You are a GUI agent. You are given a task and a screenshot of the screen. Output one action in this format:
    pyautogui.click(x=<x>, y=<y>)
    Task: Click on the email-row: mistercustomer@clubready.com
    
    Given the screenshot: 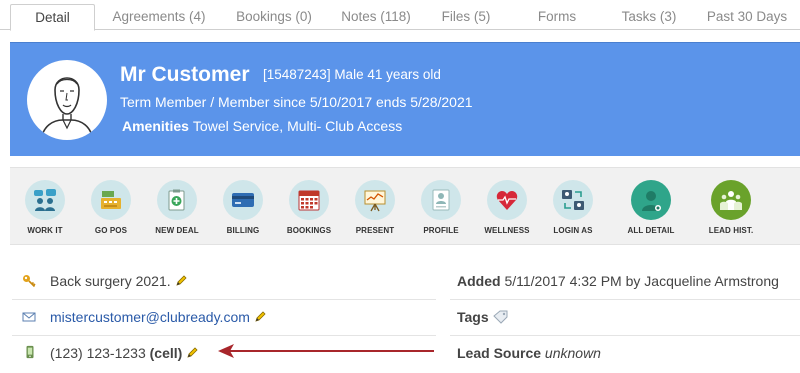 What is the action you would take?
    pyautogui.click(x=224, y=318)
    